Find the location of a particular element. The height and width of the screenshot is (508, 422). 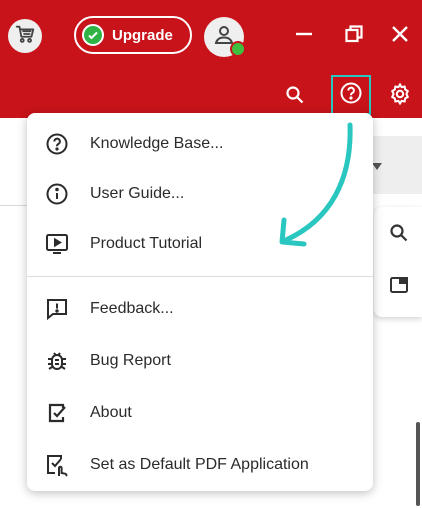

cart-button is located at coordinates (25, 36).